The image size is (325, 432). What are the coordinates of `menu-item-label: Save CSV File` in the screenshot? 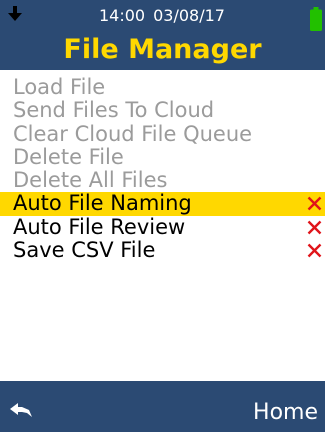 It's located at (84, 250).